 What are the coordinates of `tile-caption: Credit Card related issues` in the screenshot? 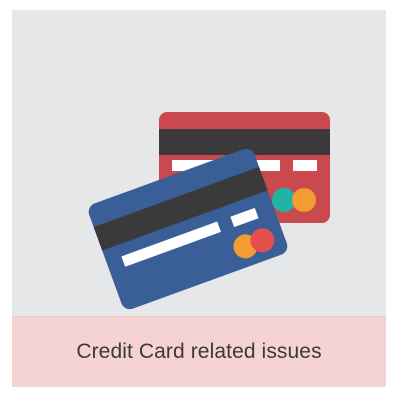 It's located at (198, 352).